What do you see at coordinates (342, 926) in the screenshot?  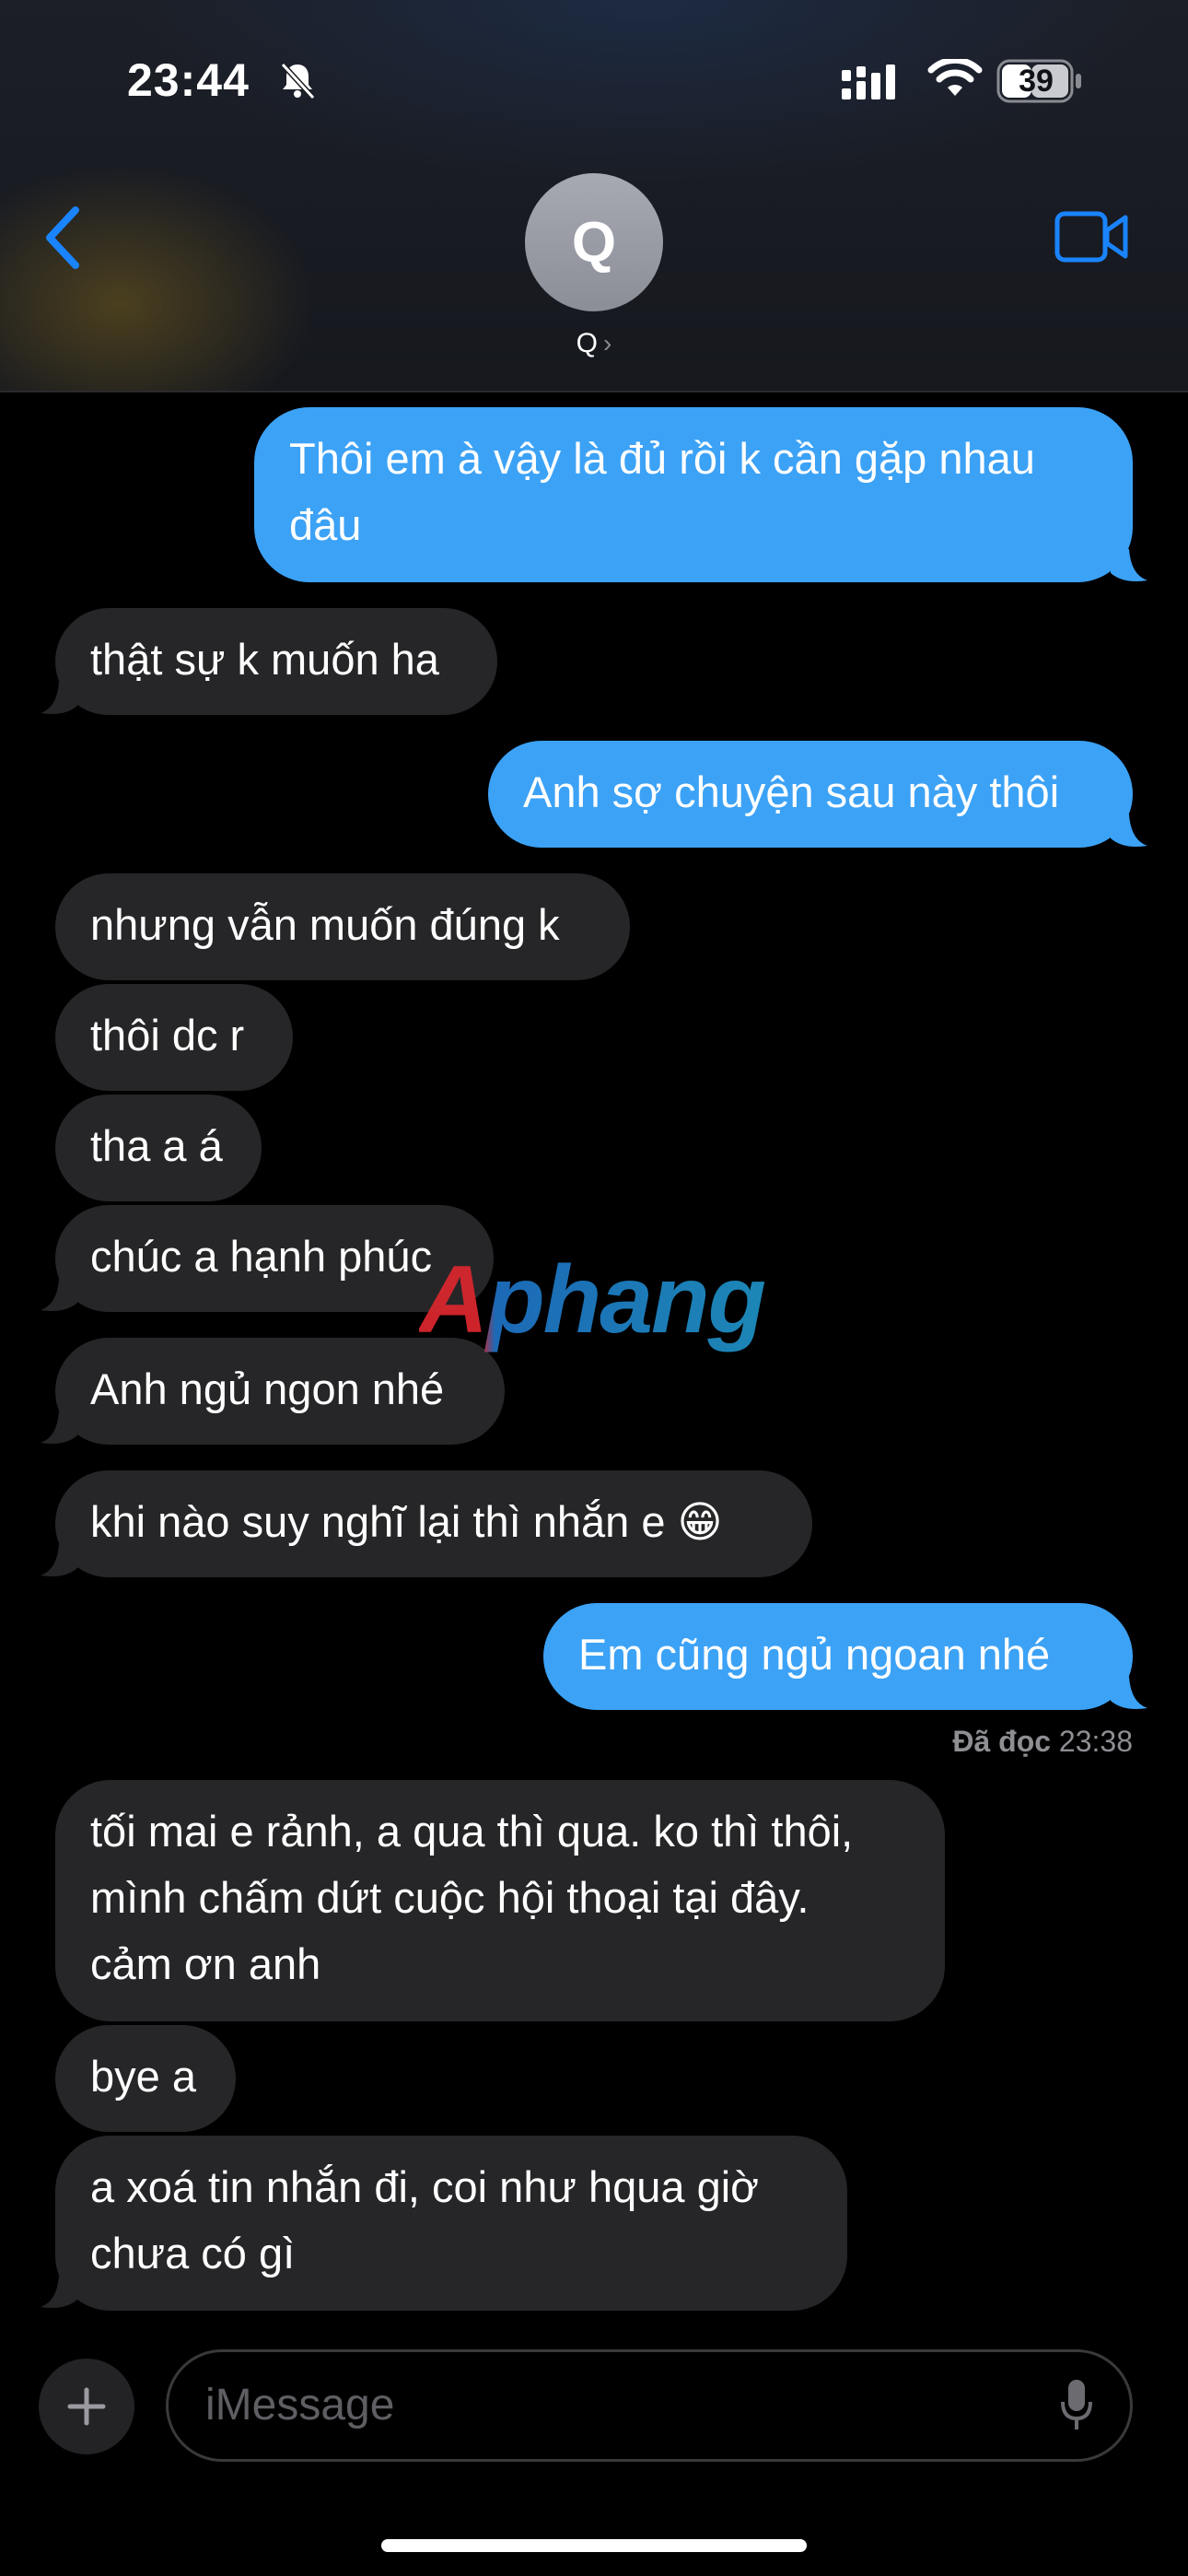 I see `message-bubble: nhưng vẫn muốn đúng k` at bounding box center [342, 926].